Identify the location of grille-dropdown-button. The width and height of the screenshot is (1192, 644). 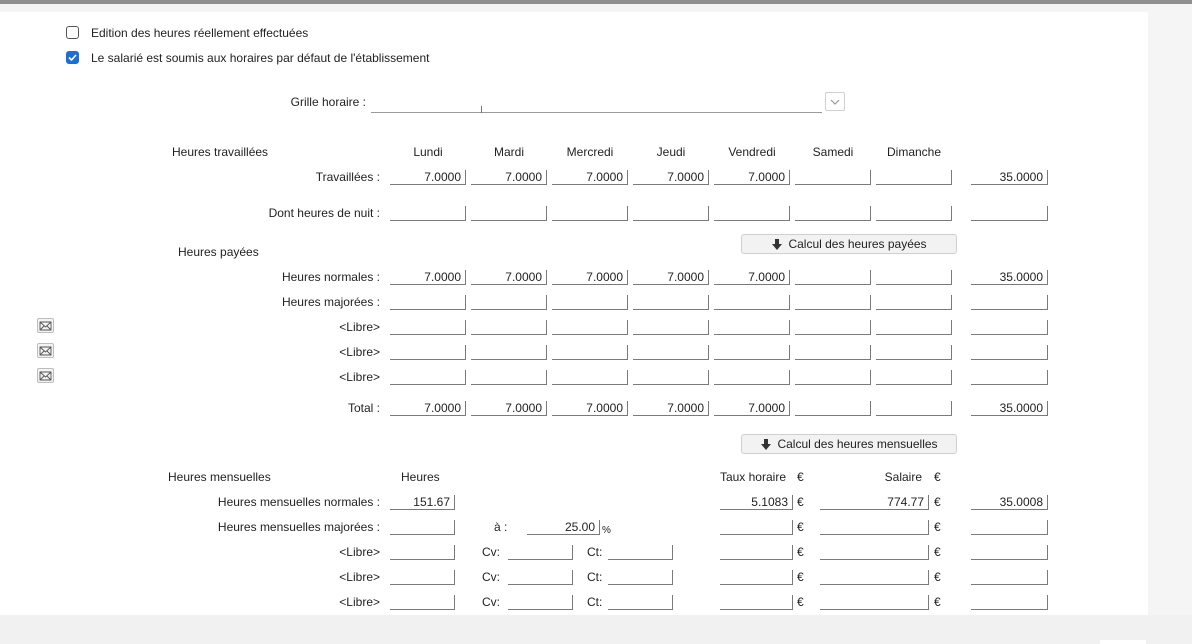
(835, 101).